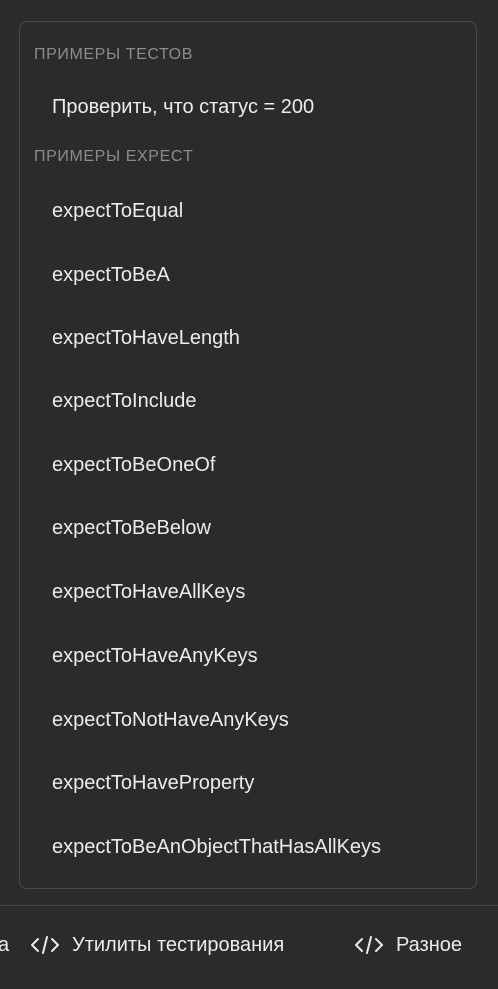 This screenshot has width=498, height=989. What do you see at coordinates (155, 656) in the screenshot?
I see `expect-snippet-to-have-any-keys: expectToHaveAnyKeys` at bounding box center [155, 656].